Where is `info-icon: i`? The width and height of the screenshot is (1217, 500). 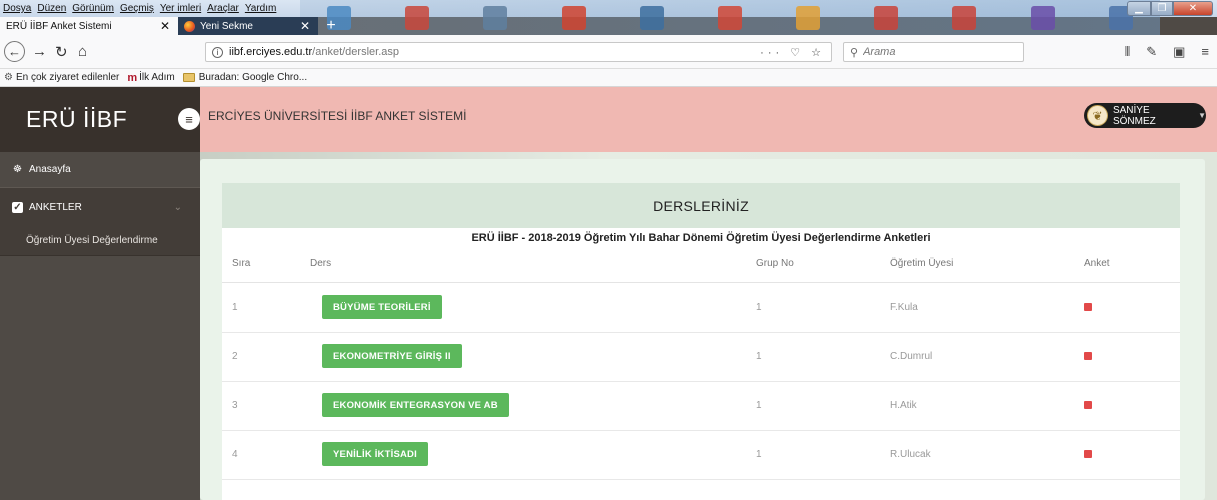 info-icon: i is located at coordinates (217, 52).